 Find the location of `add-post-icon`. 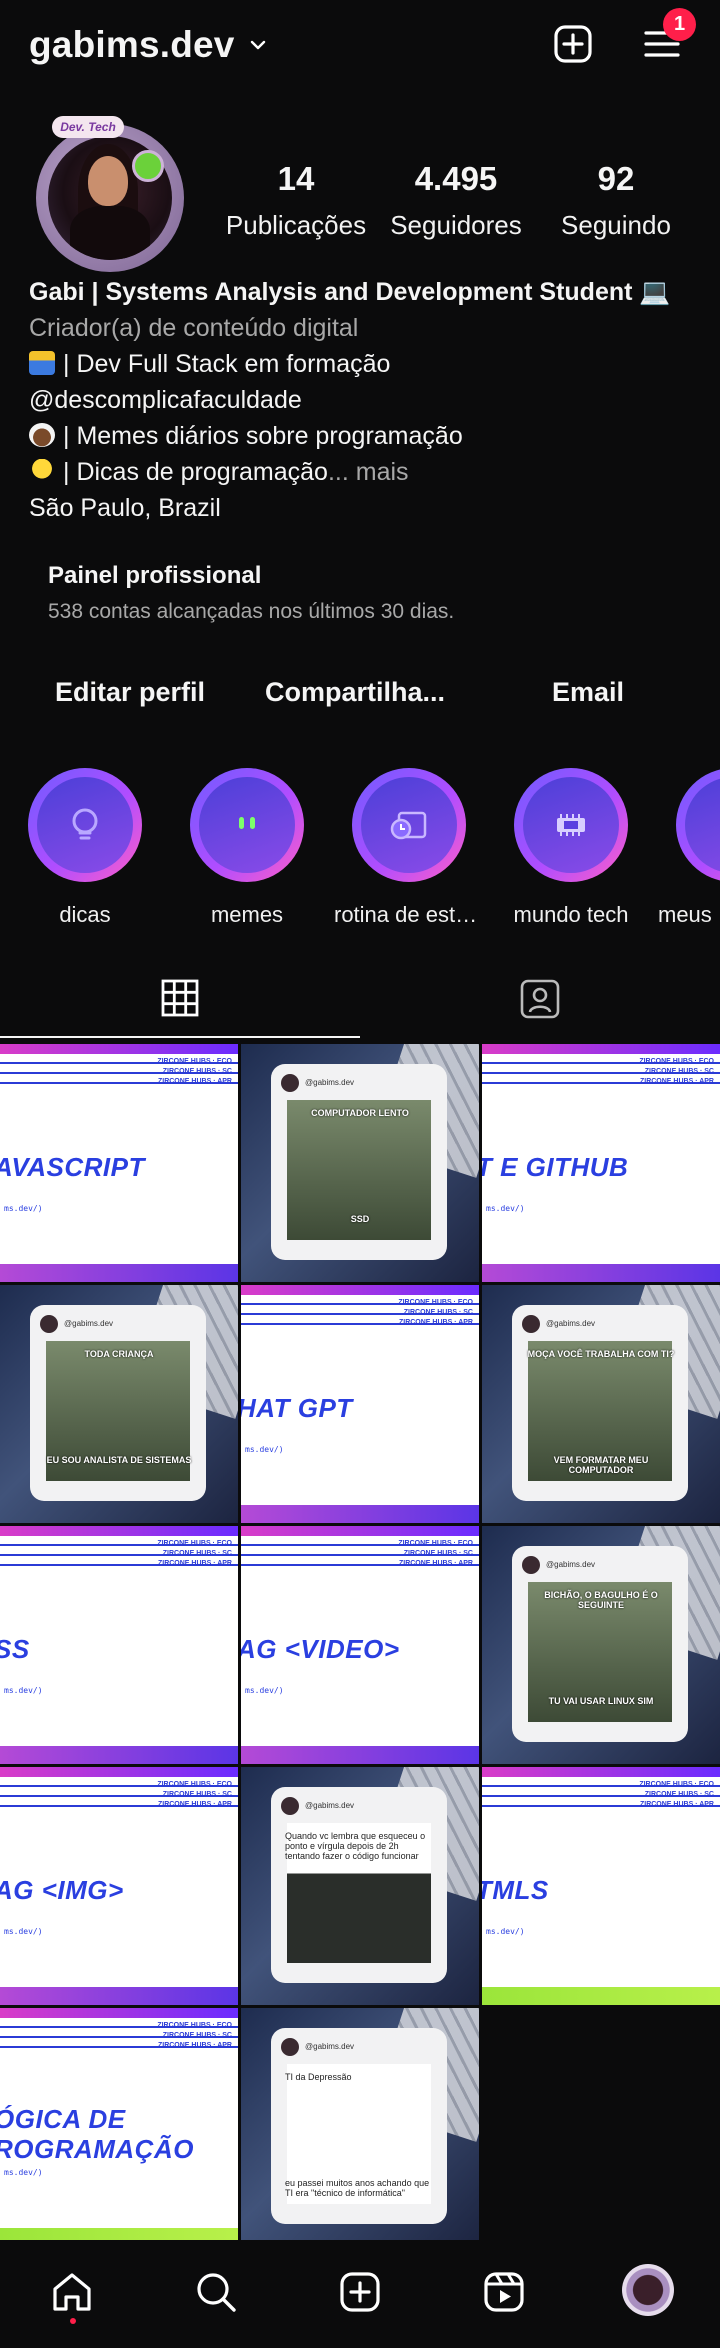

add-post-icon is located at coordinates (573, 44).